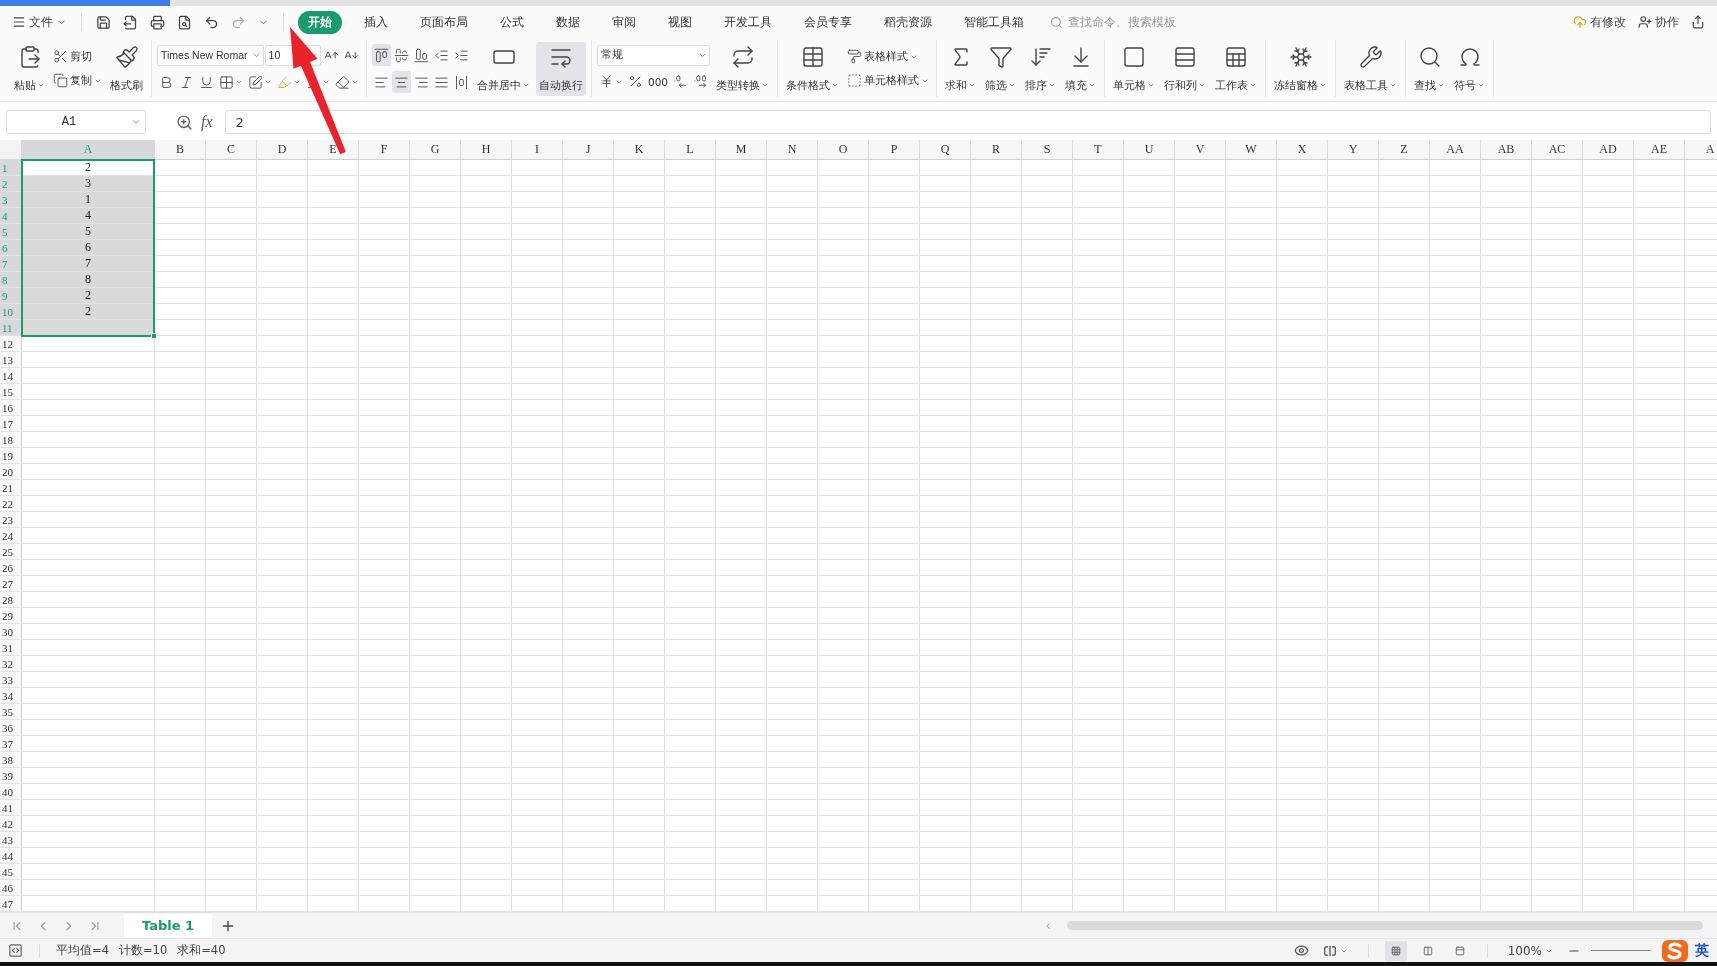 The height and width of the screenshot is (966, 1717). I want to click on menu-tab: 稻壳资源, so click(908, 22).